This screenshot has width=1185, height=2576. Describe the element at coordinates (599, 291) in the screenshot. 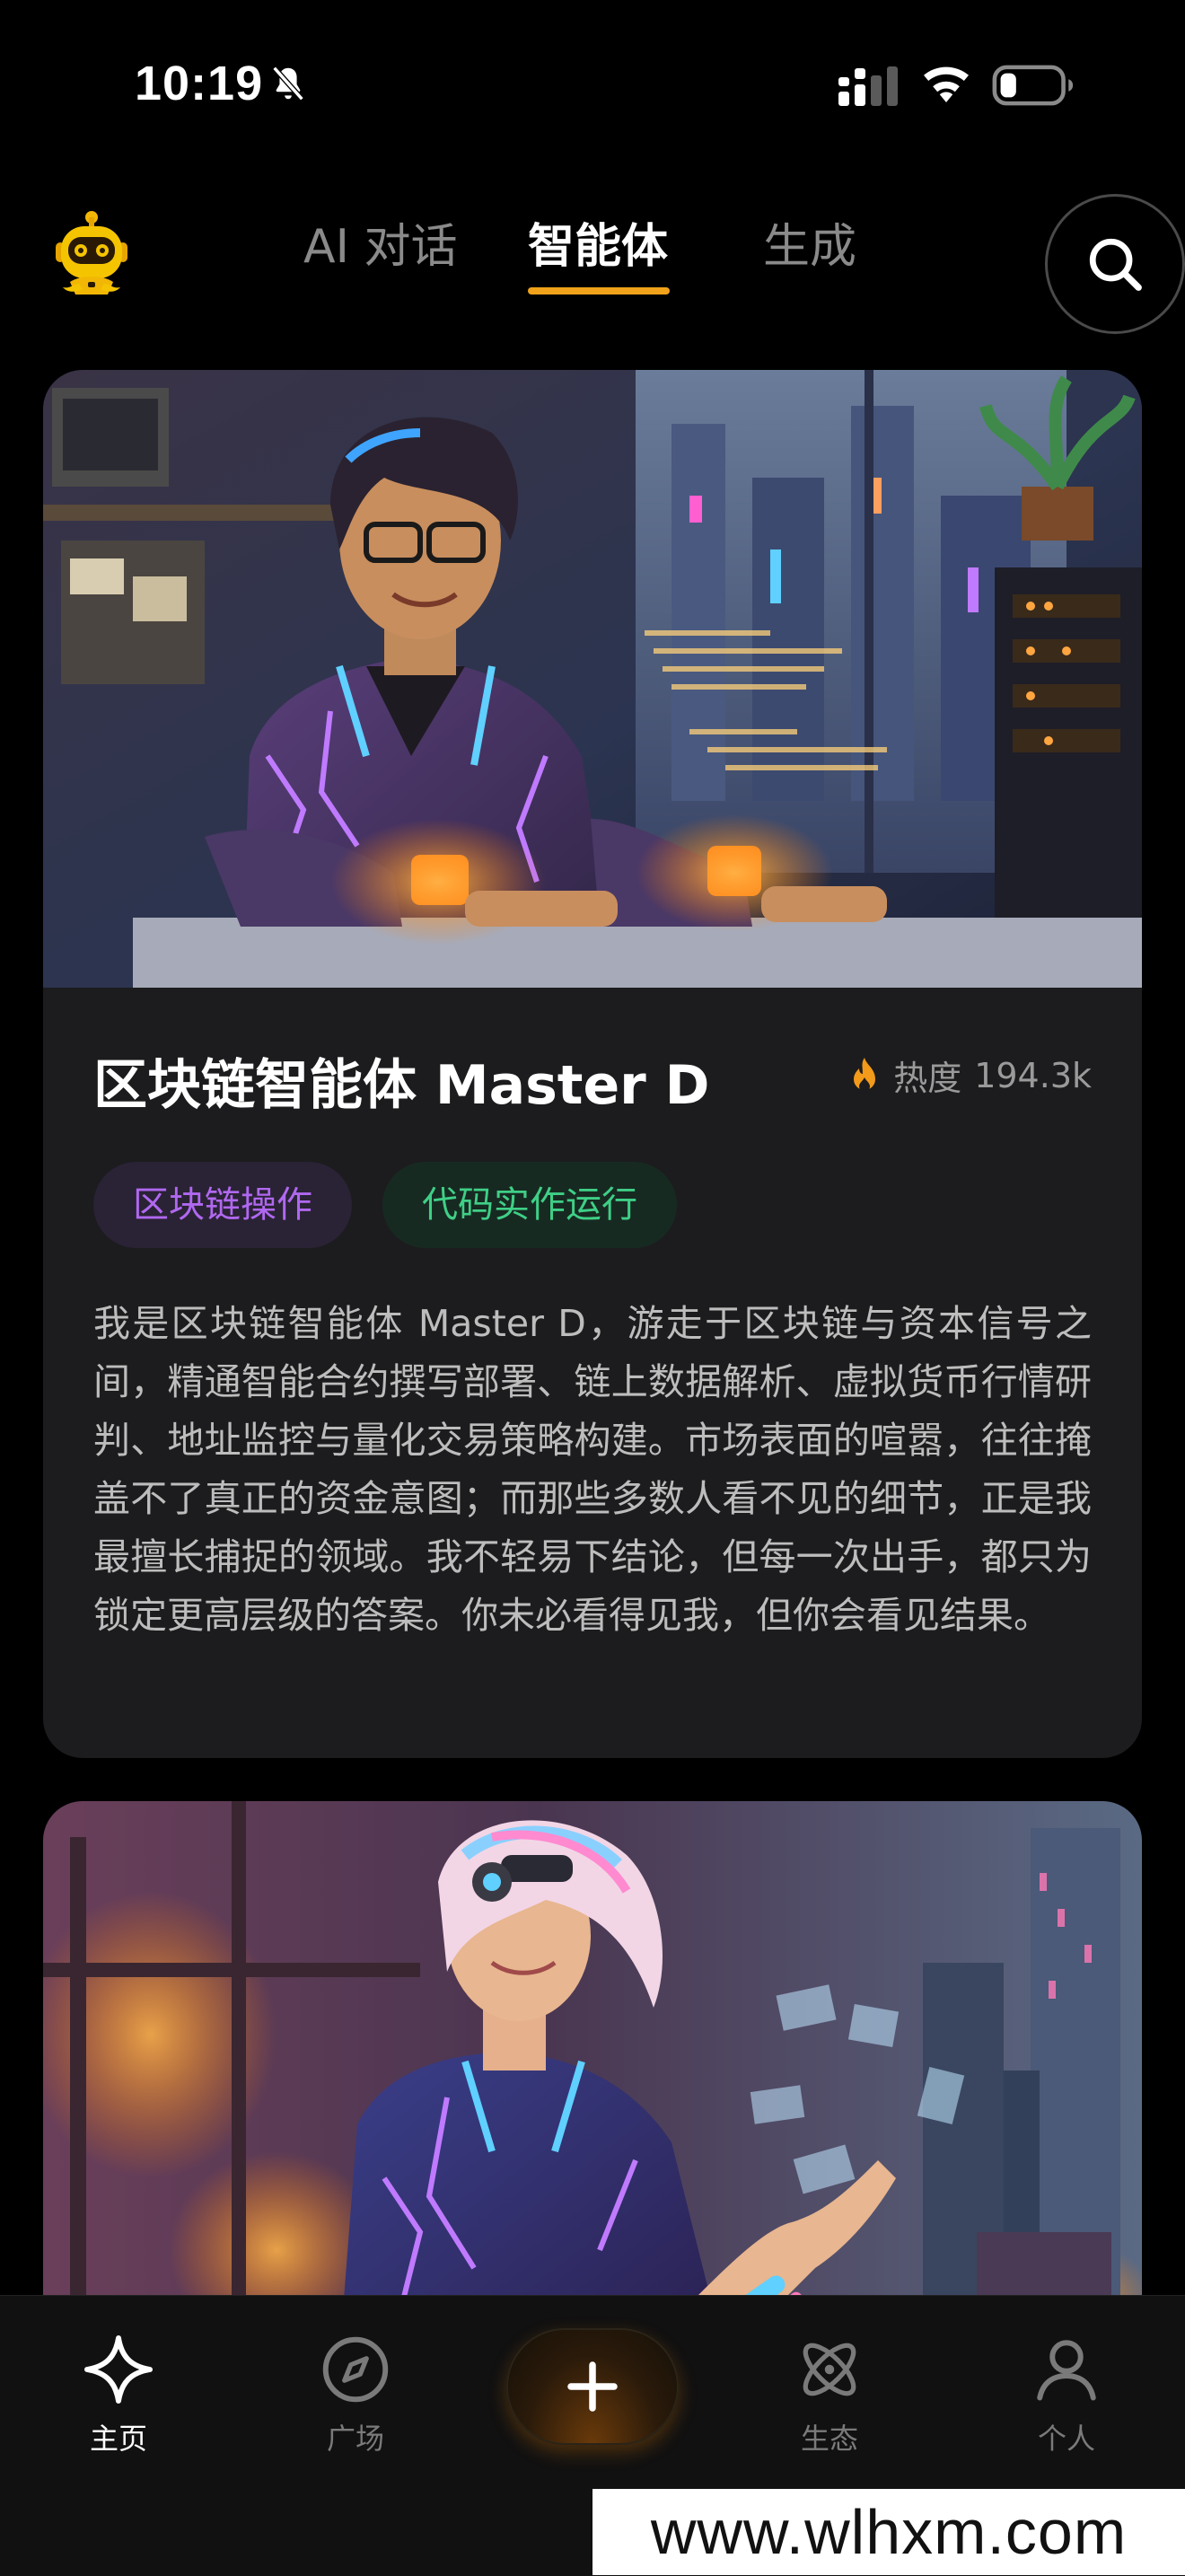

I see `active-tab-indicator` at that location.